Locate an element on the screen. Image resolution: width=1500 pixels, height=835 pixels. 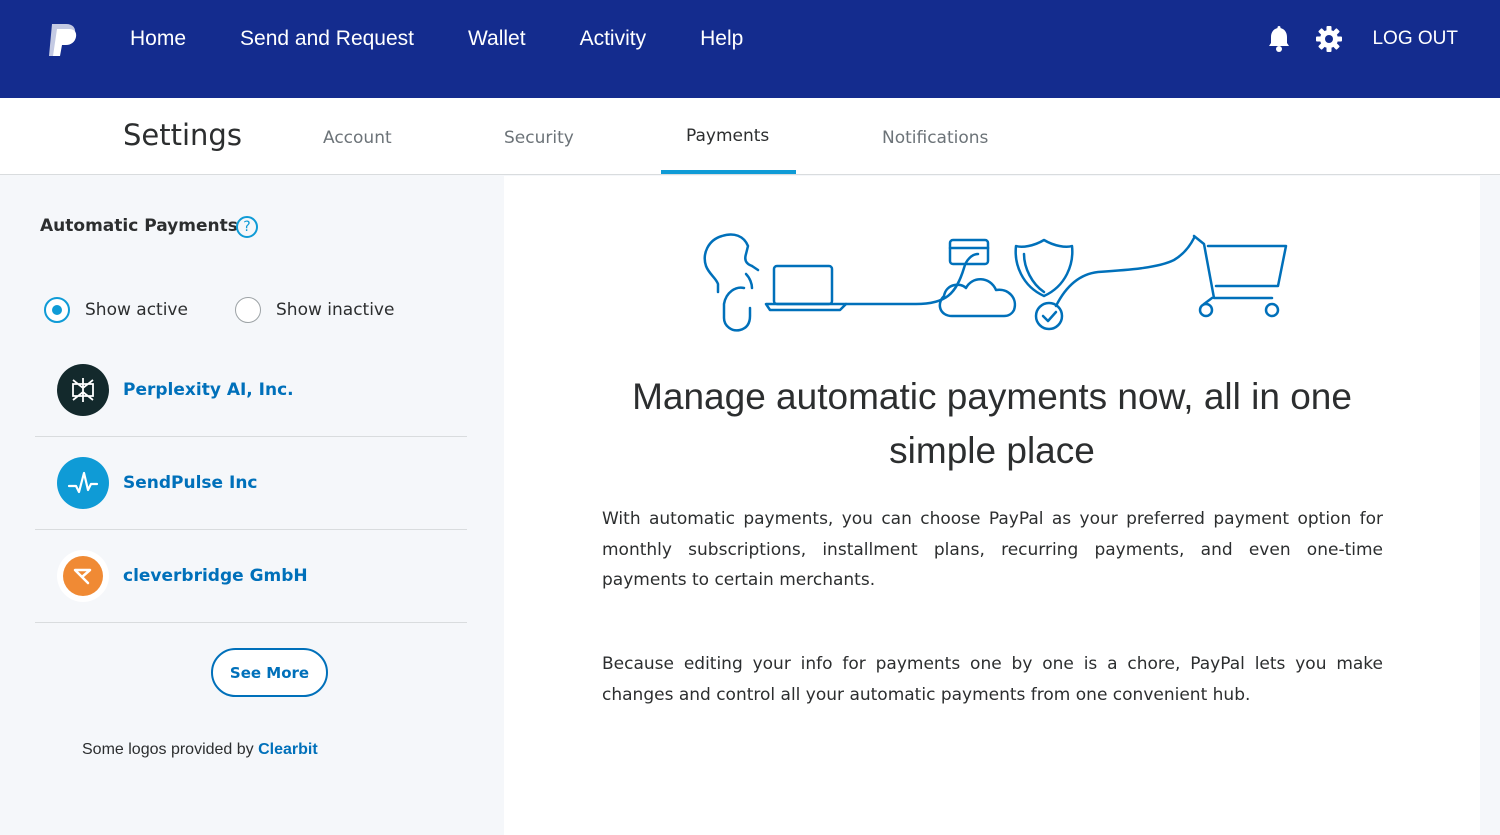
nav-help: Help is located at coordinates (721, 39).